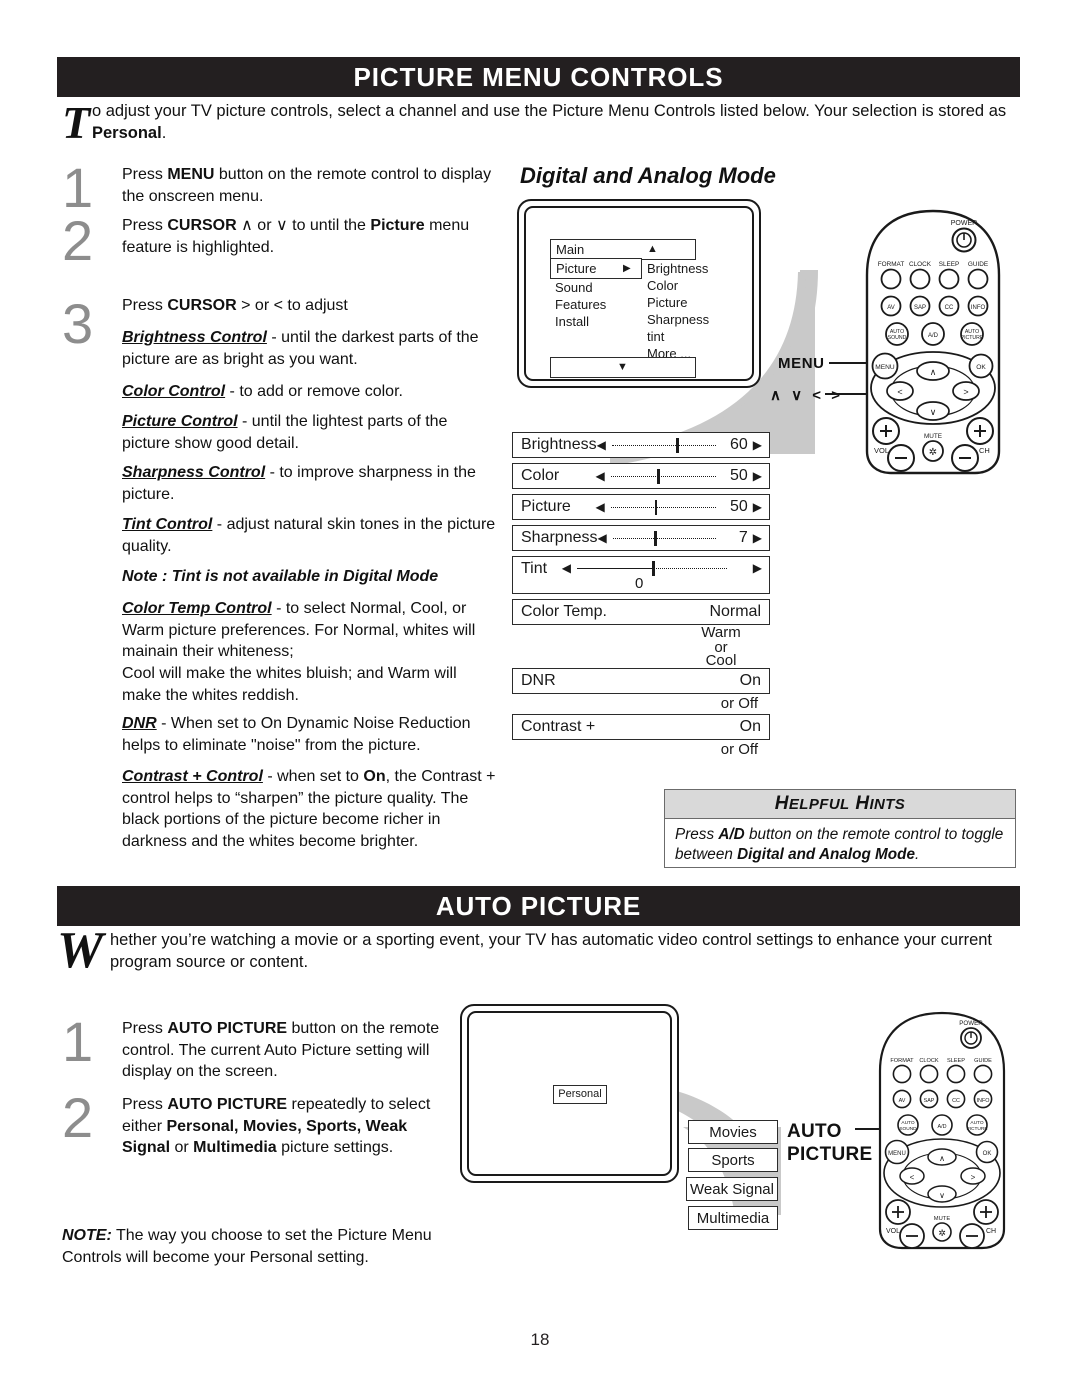  Describe the element at coordinates (145, 1104) in the screenshot. I see `auto-step-2-pre: Press` at that location.